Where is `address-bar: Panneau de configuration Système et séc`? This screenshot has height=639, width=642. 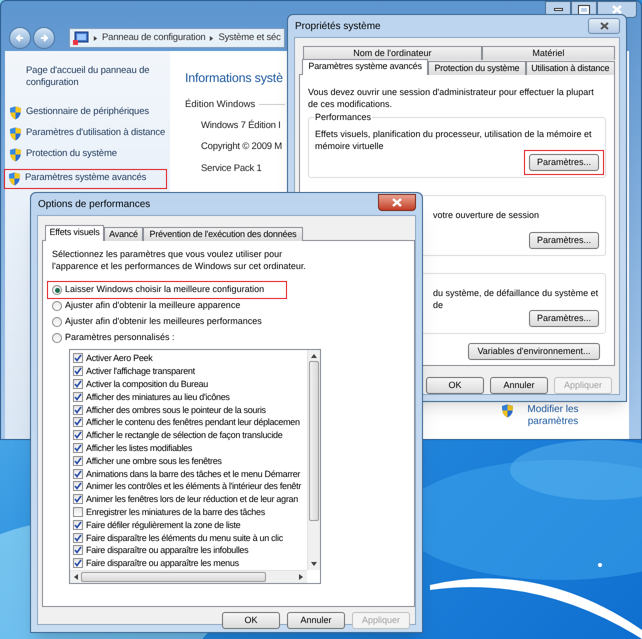
address-bar: Panneau de configuration Système et séc is located at coordinates (177, 38).